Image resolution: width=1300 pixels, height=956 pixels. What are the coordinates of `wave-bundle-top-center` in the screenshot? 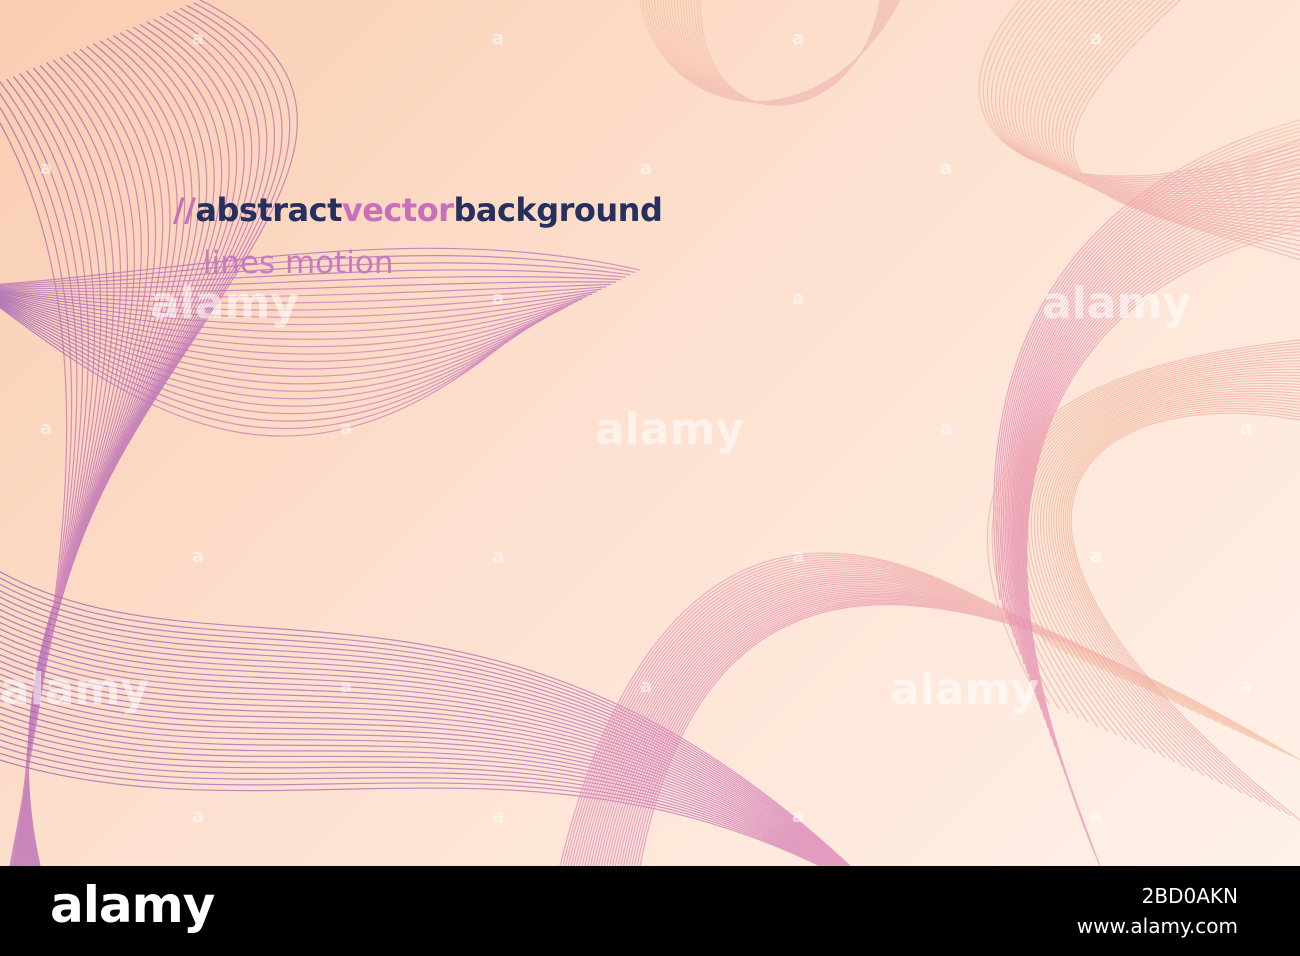 It's located at (770, 53).